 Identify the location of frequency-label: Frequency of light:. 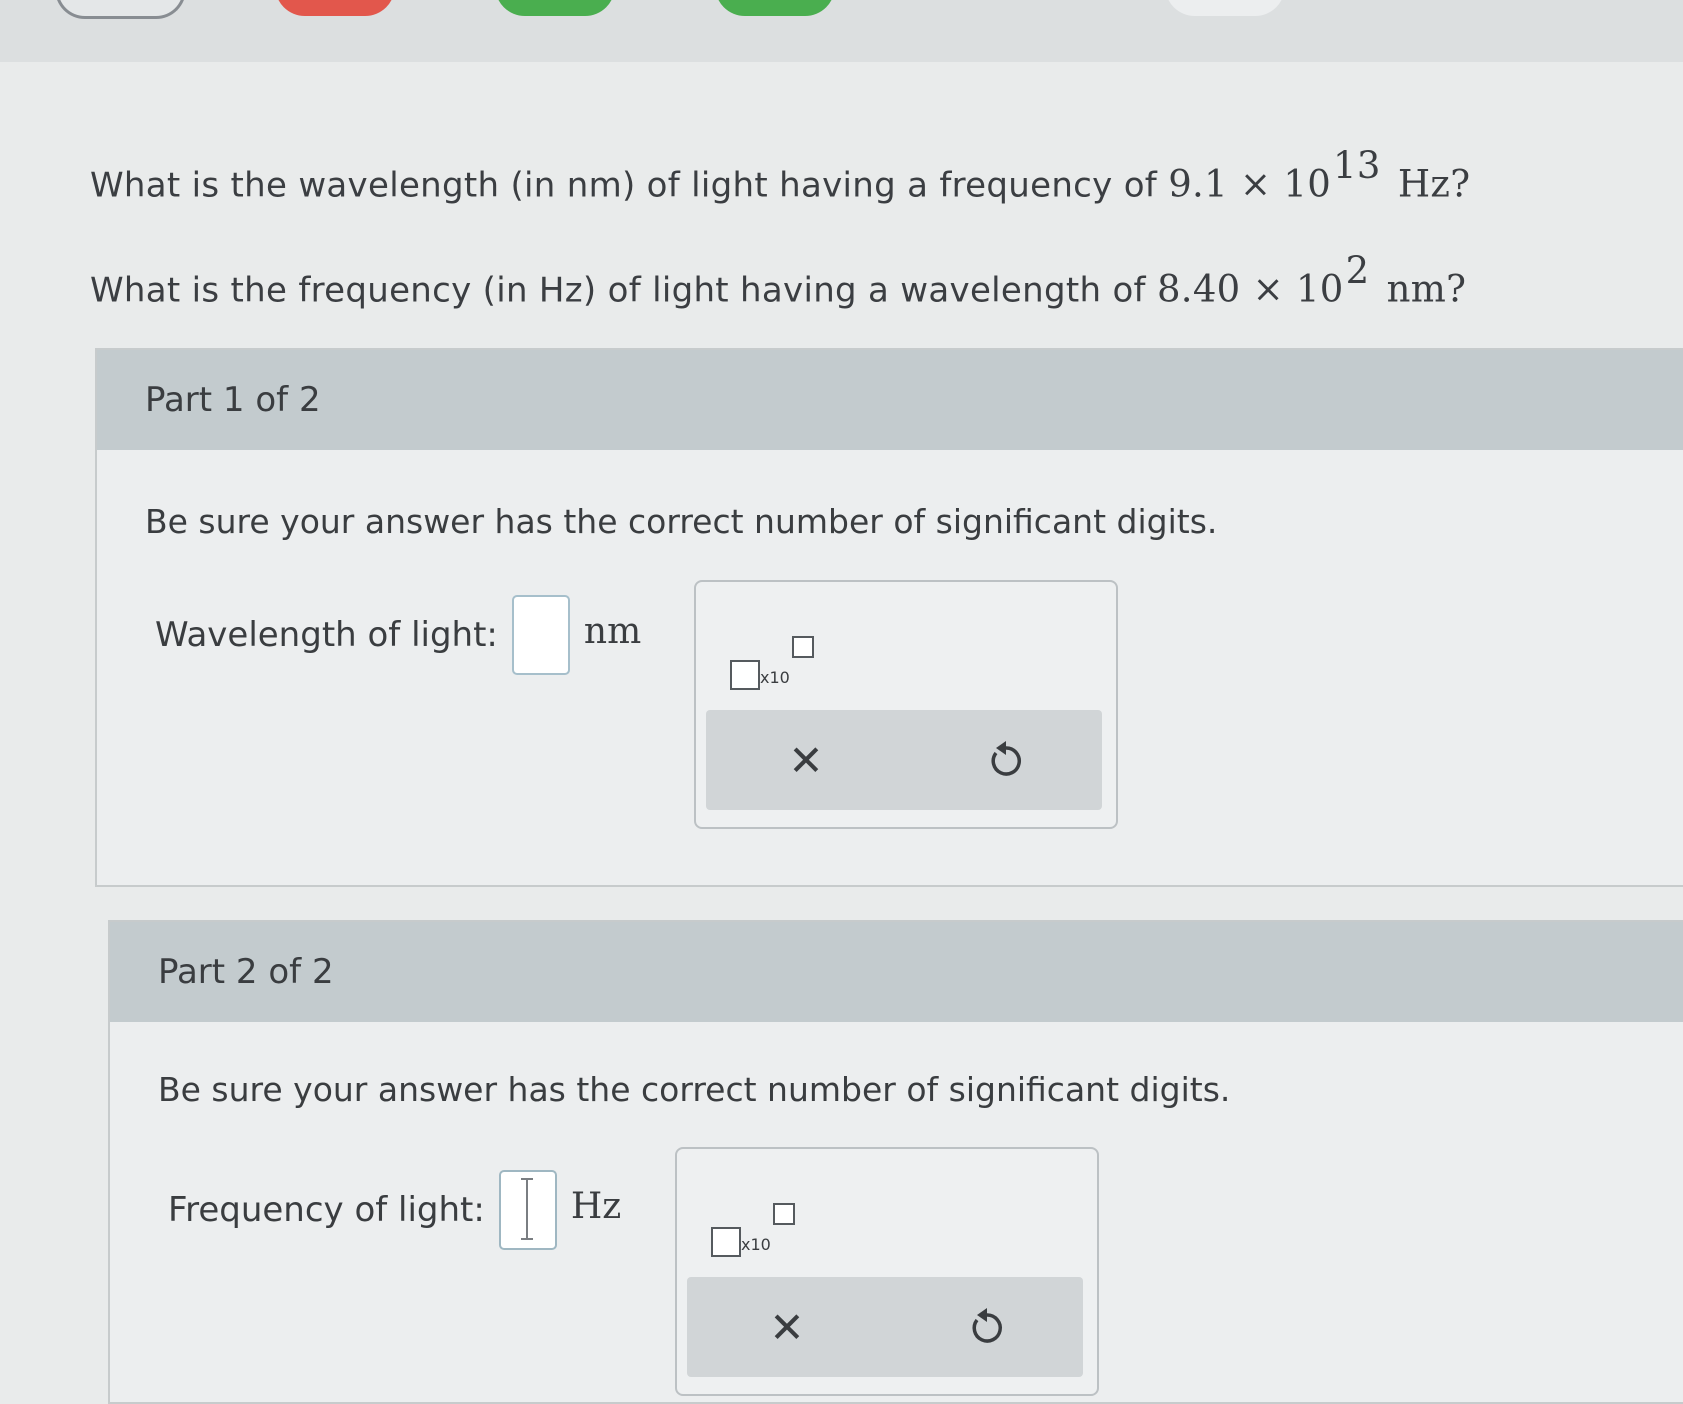
(326, 1210).